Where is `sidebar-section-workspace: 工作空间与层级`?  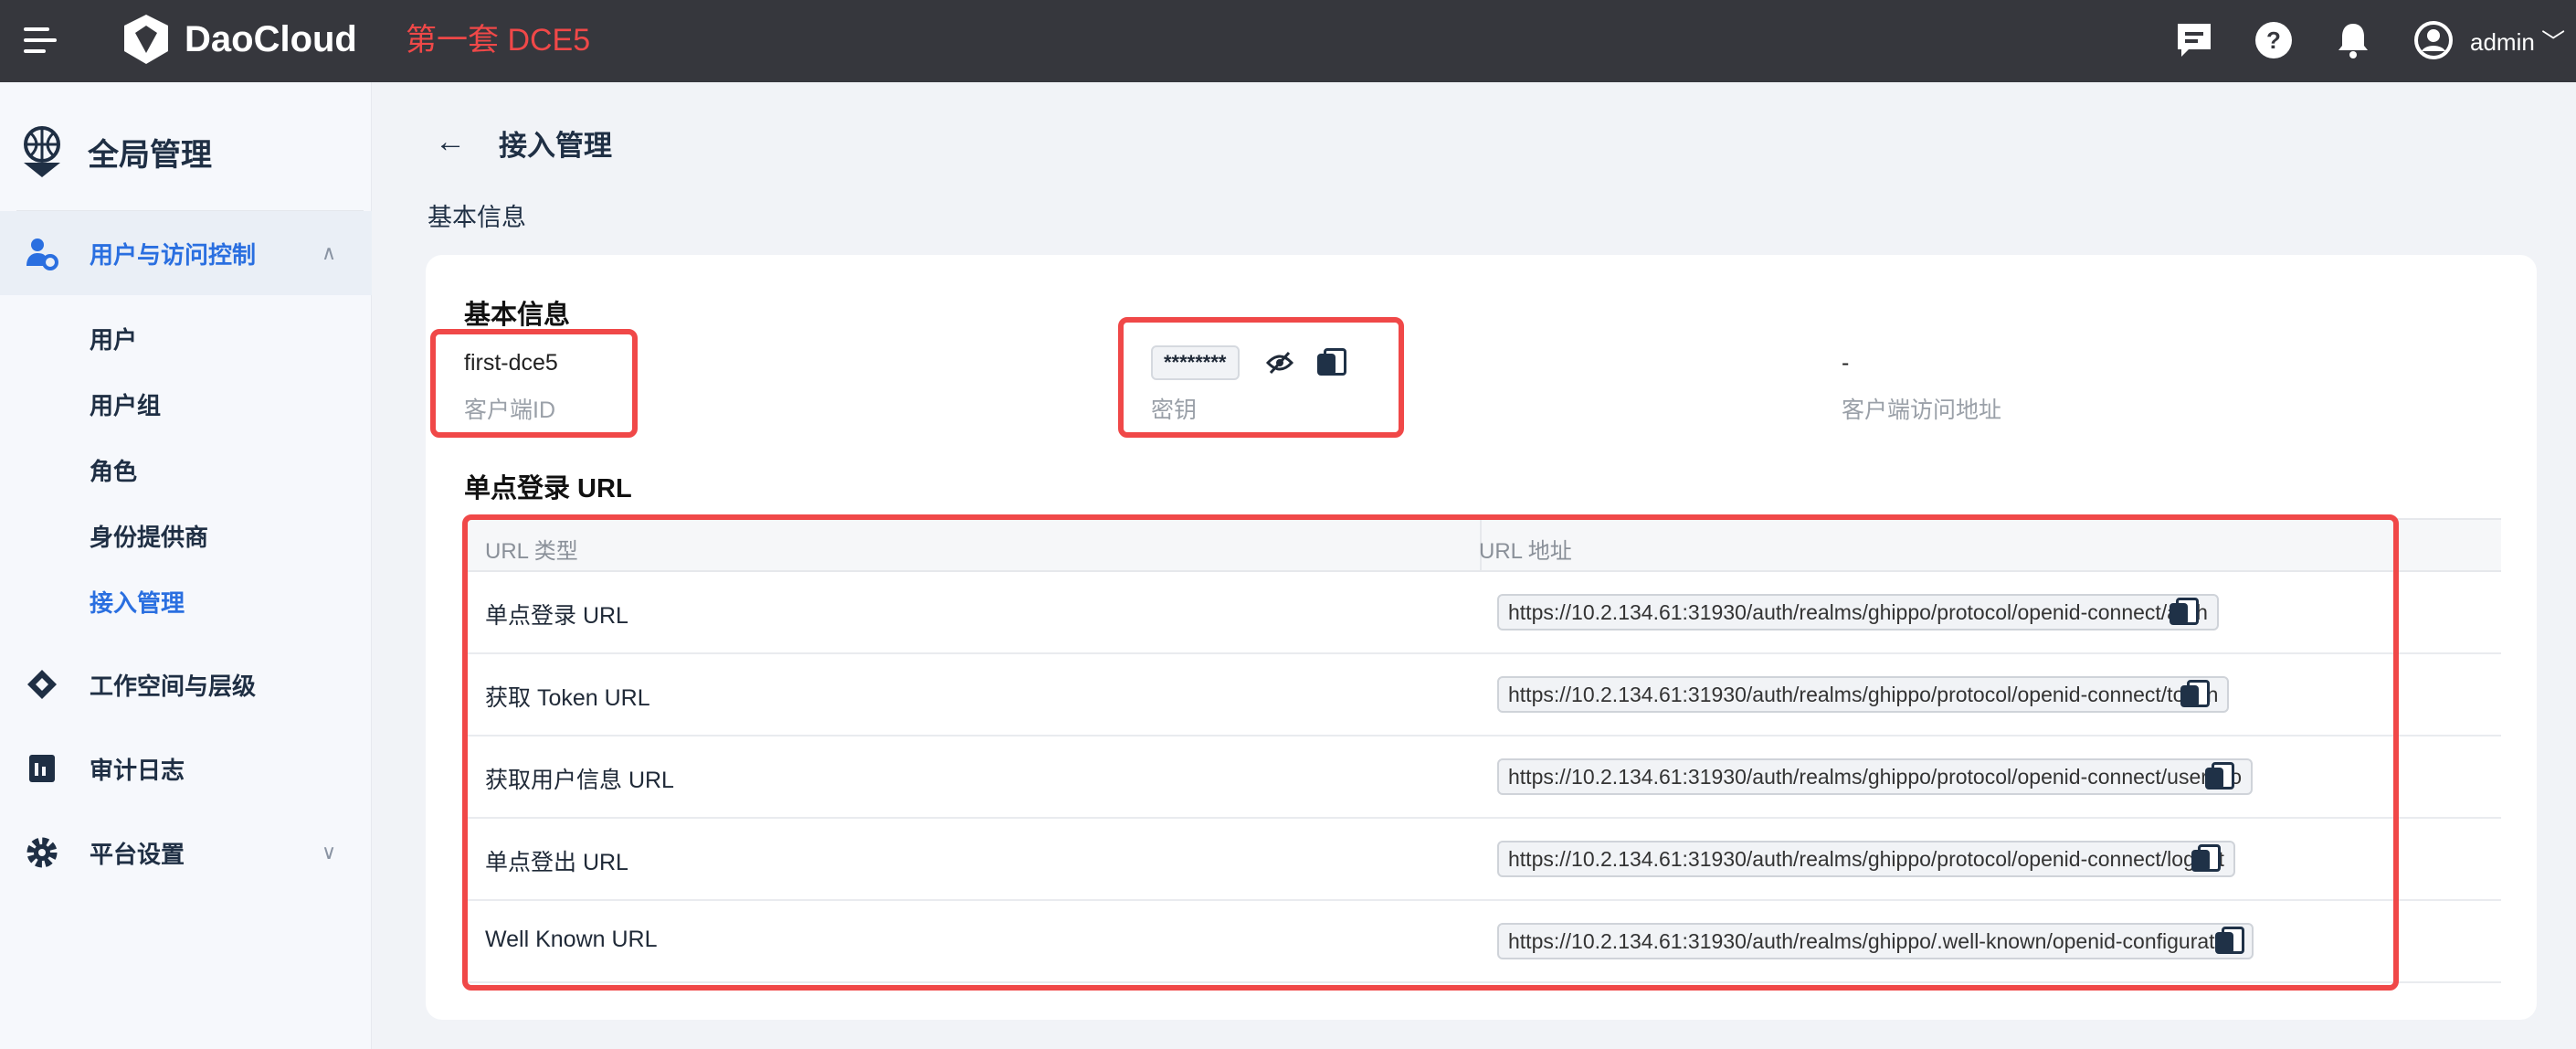
sidebar-section-workspace: 工作空间与层级 is located at coordinates (186, 684).